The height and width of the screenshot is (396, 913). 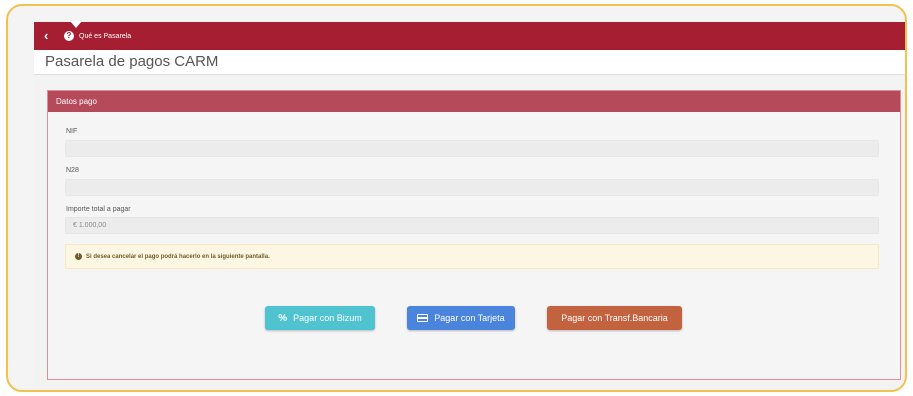 I want to click on help-link-label: Qué es Pasarela, so click(x=105, y=36).